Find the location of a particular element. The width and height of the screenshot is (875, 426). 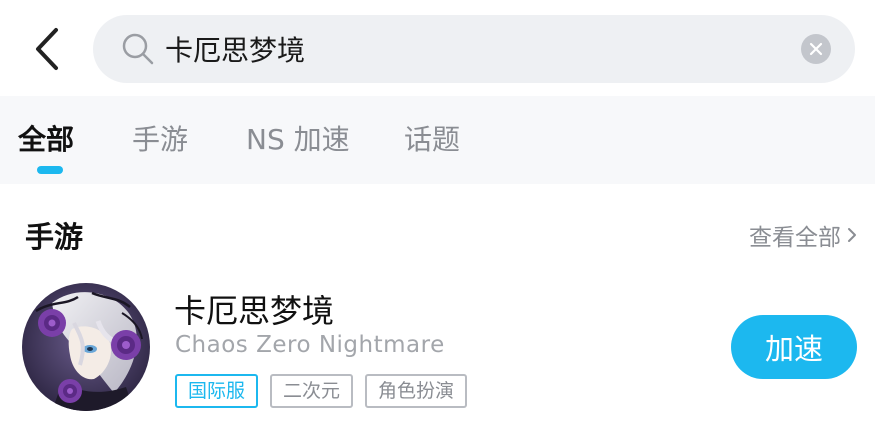

tab-mobile-games: 手游 is located at coordinates (160, 138).